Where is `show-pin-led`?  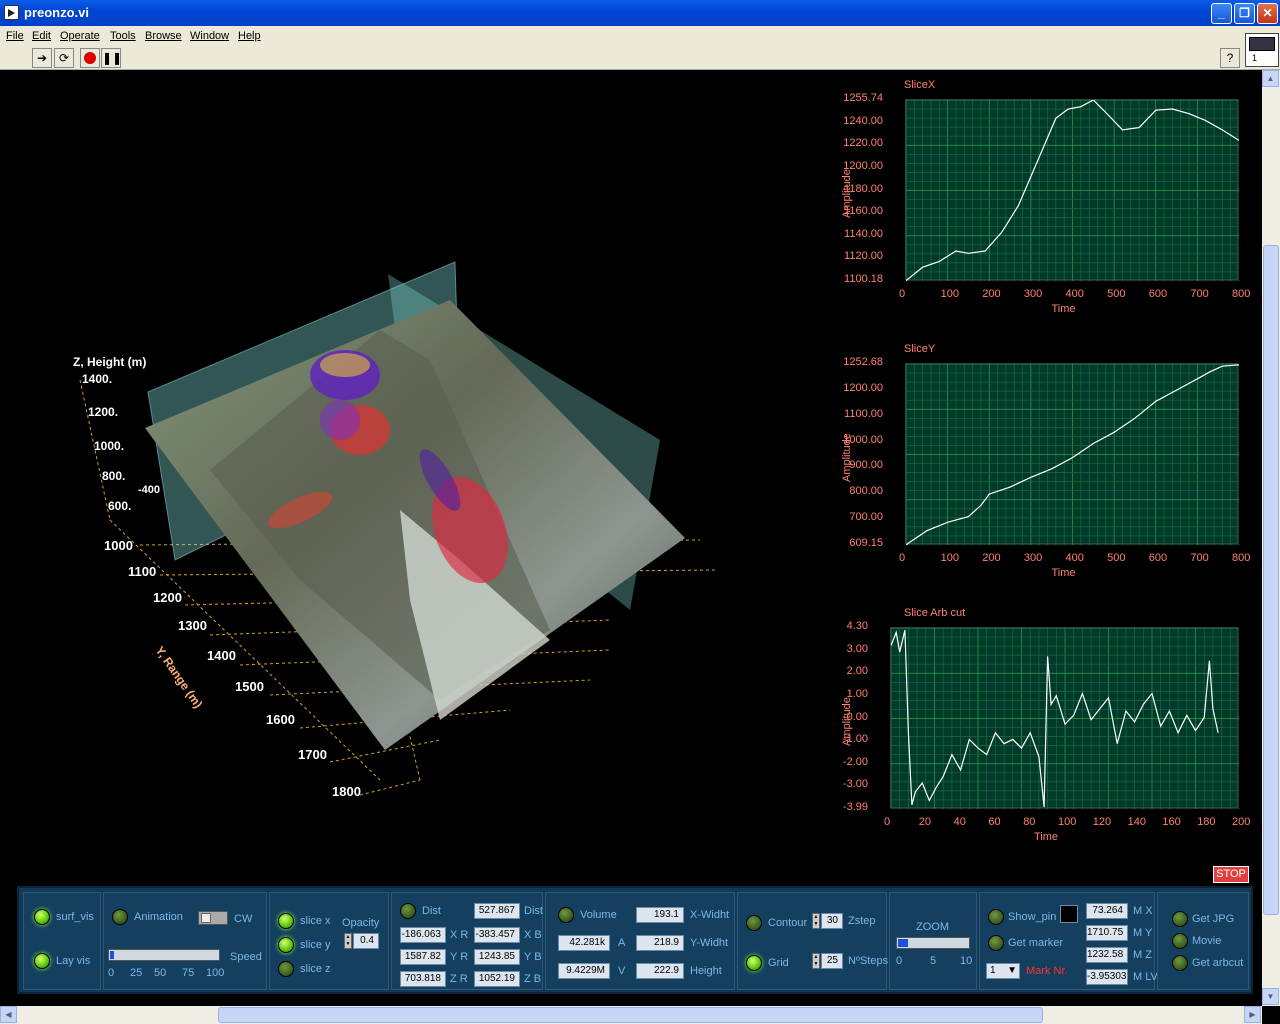
show-pin-led is located at coordinates (996, 917).